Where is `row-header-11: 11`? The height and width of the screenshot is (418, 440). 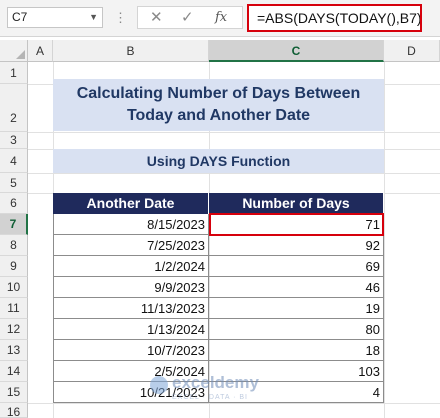 row-header-11: 11 is located at coordinates (14, 308).